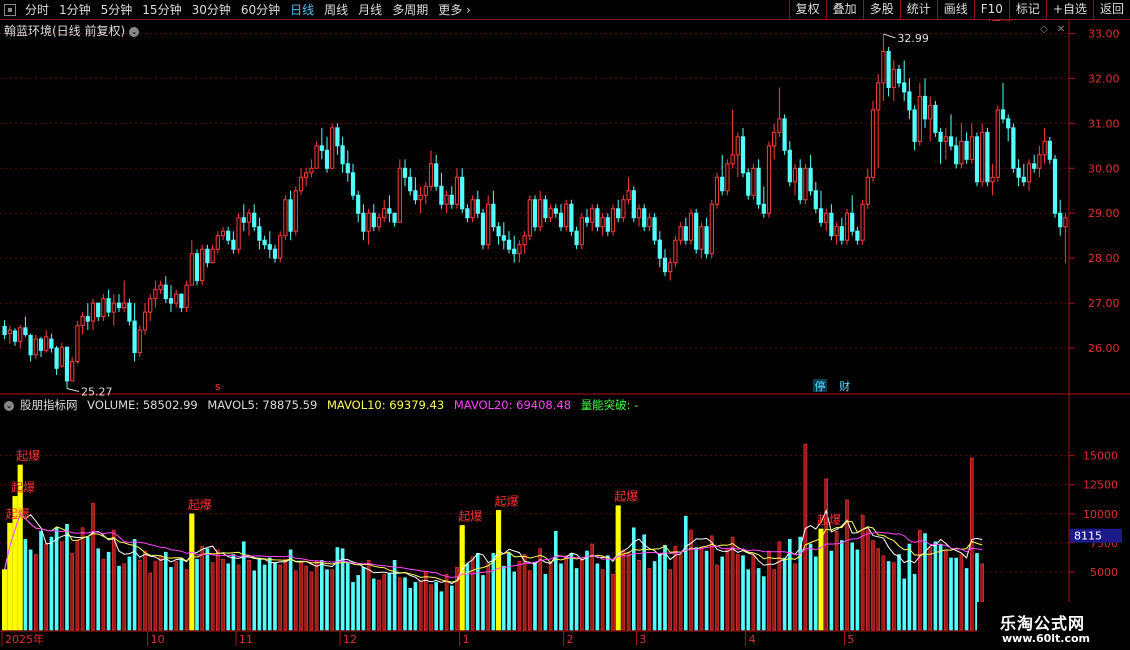  Describe the element at coordinates (1100, 485) in the screenshot. I see `volume-tick-label: 12500` at that location.